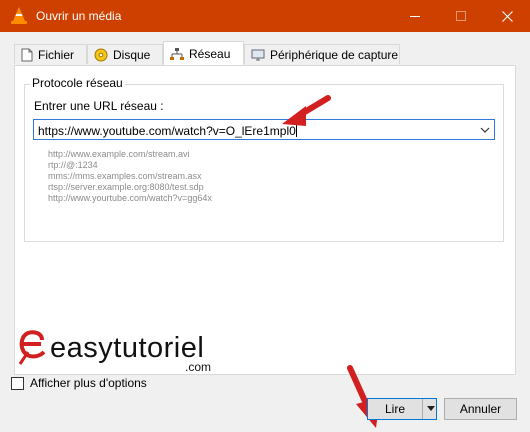 The image size is (530, 432). What do you see at coordinates (73, 165) in the screenshot?
I see `example-url: rtp://@:1234` at bounding box center [73, 165].